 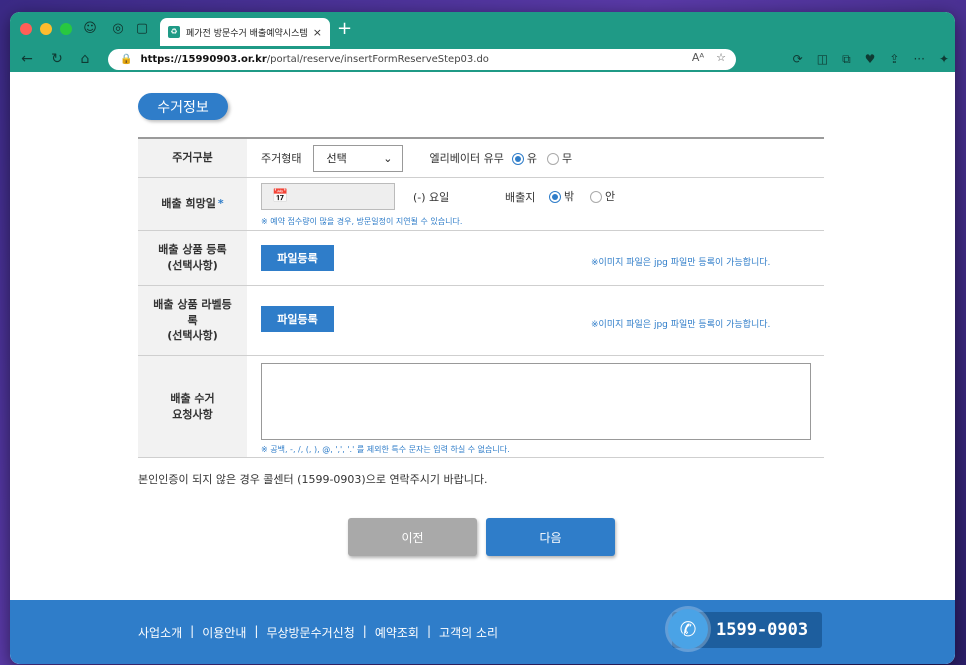 What do you see at coordinates (569, 196) in the screenshot?
I see `location-outside-label: 밖` at bounding box center [569, 196].